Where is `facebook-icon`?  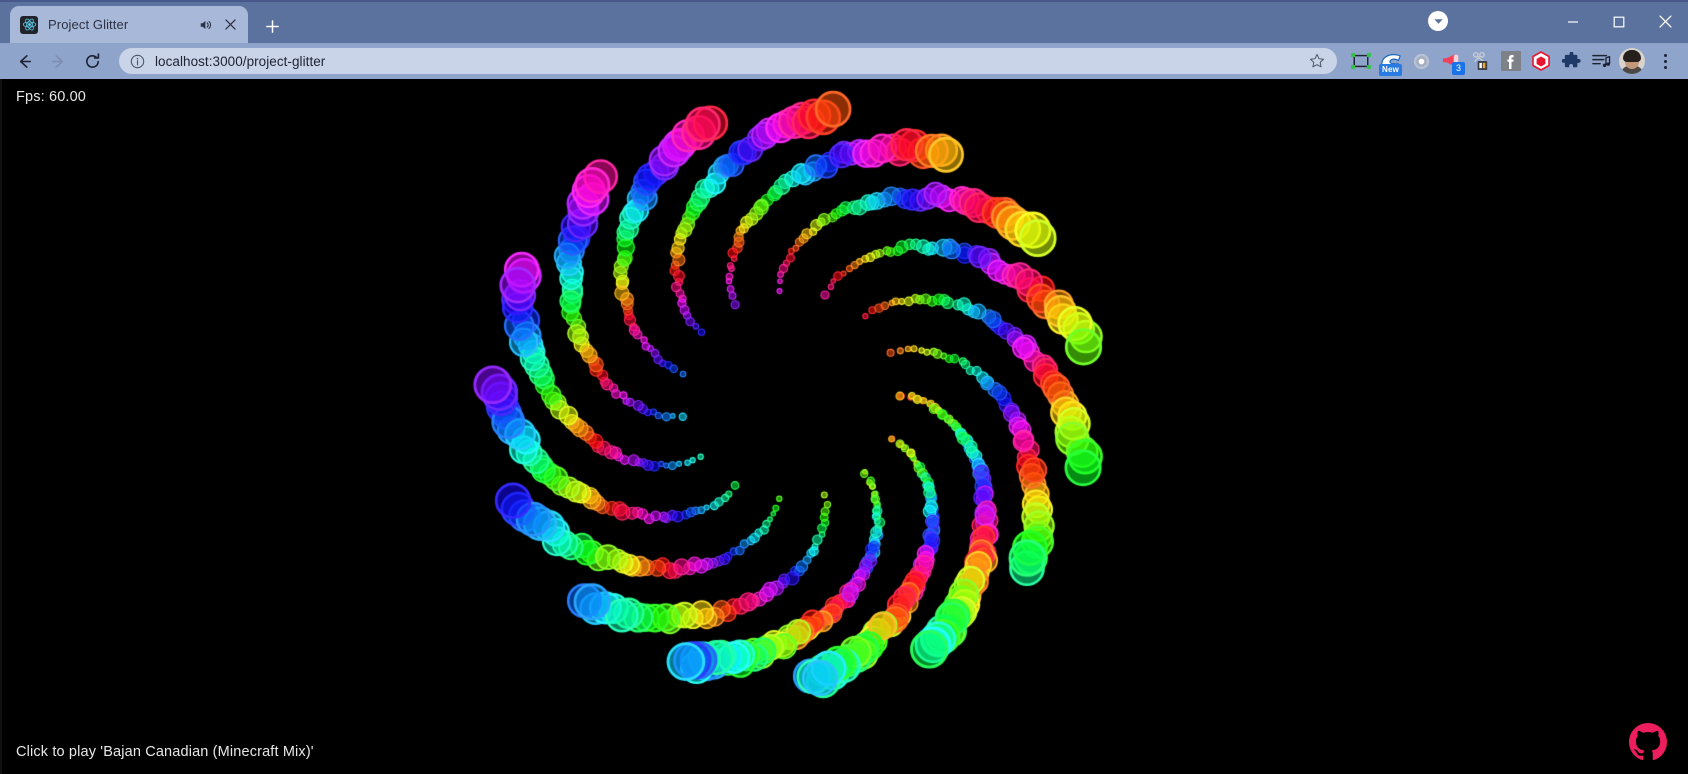 facebook-icon is located at coordinates (1511, 61).